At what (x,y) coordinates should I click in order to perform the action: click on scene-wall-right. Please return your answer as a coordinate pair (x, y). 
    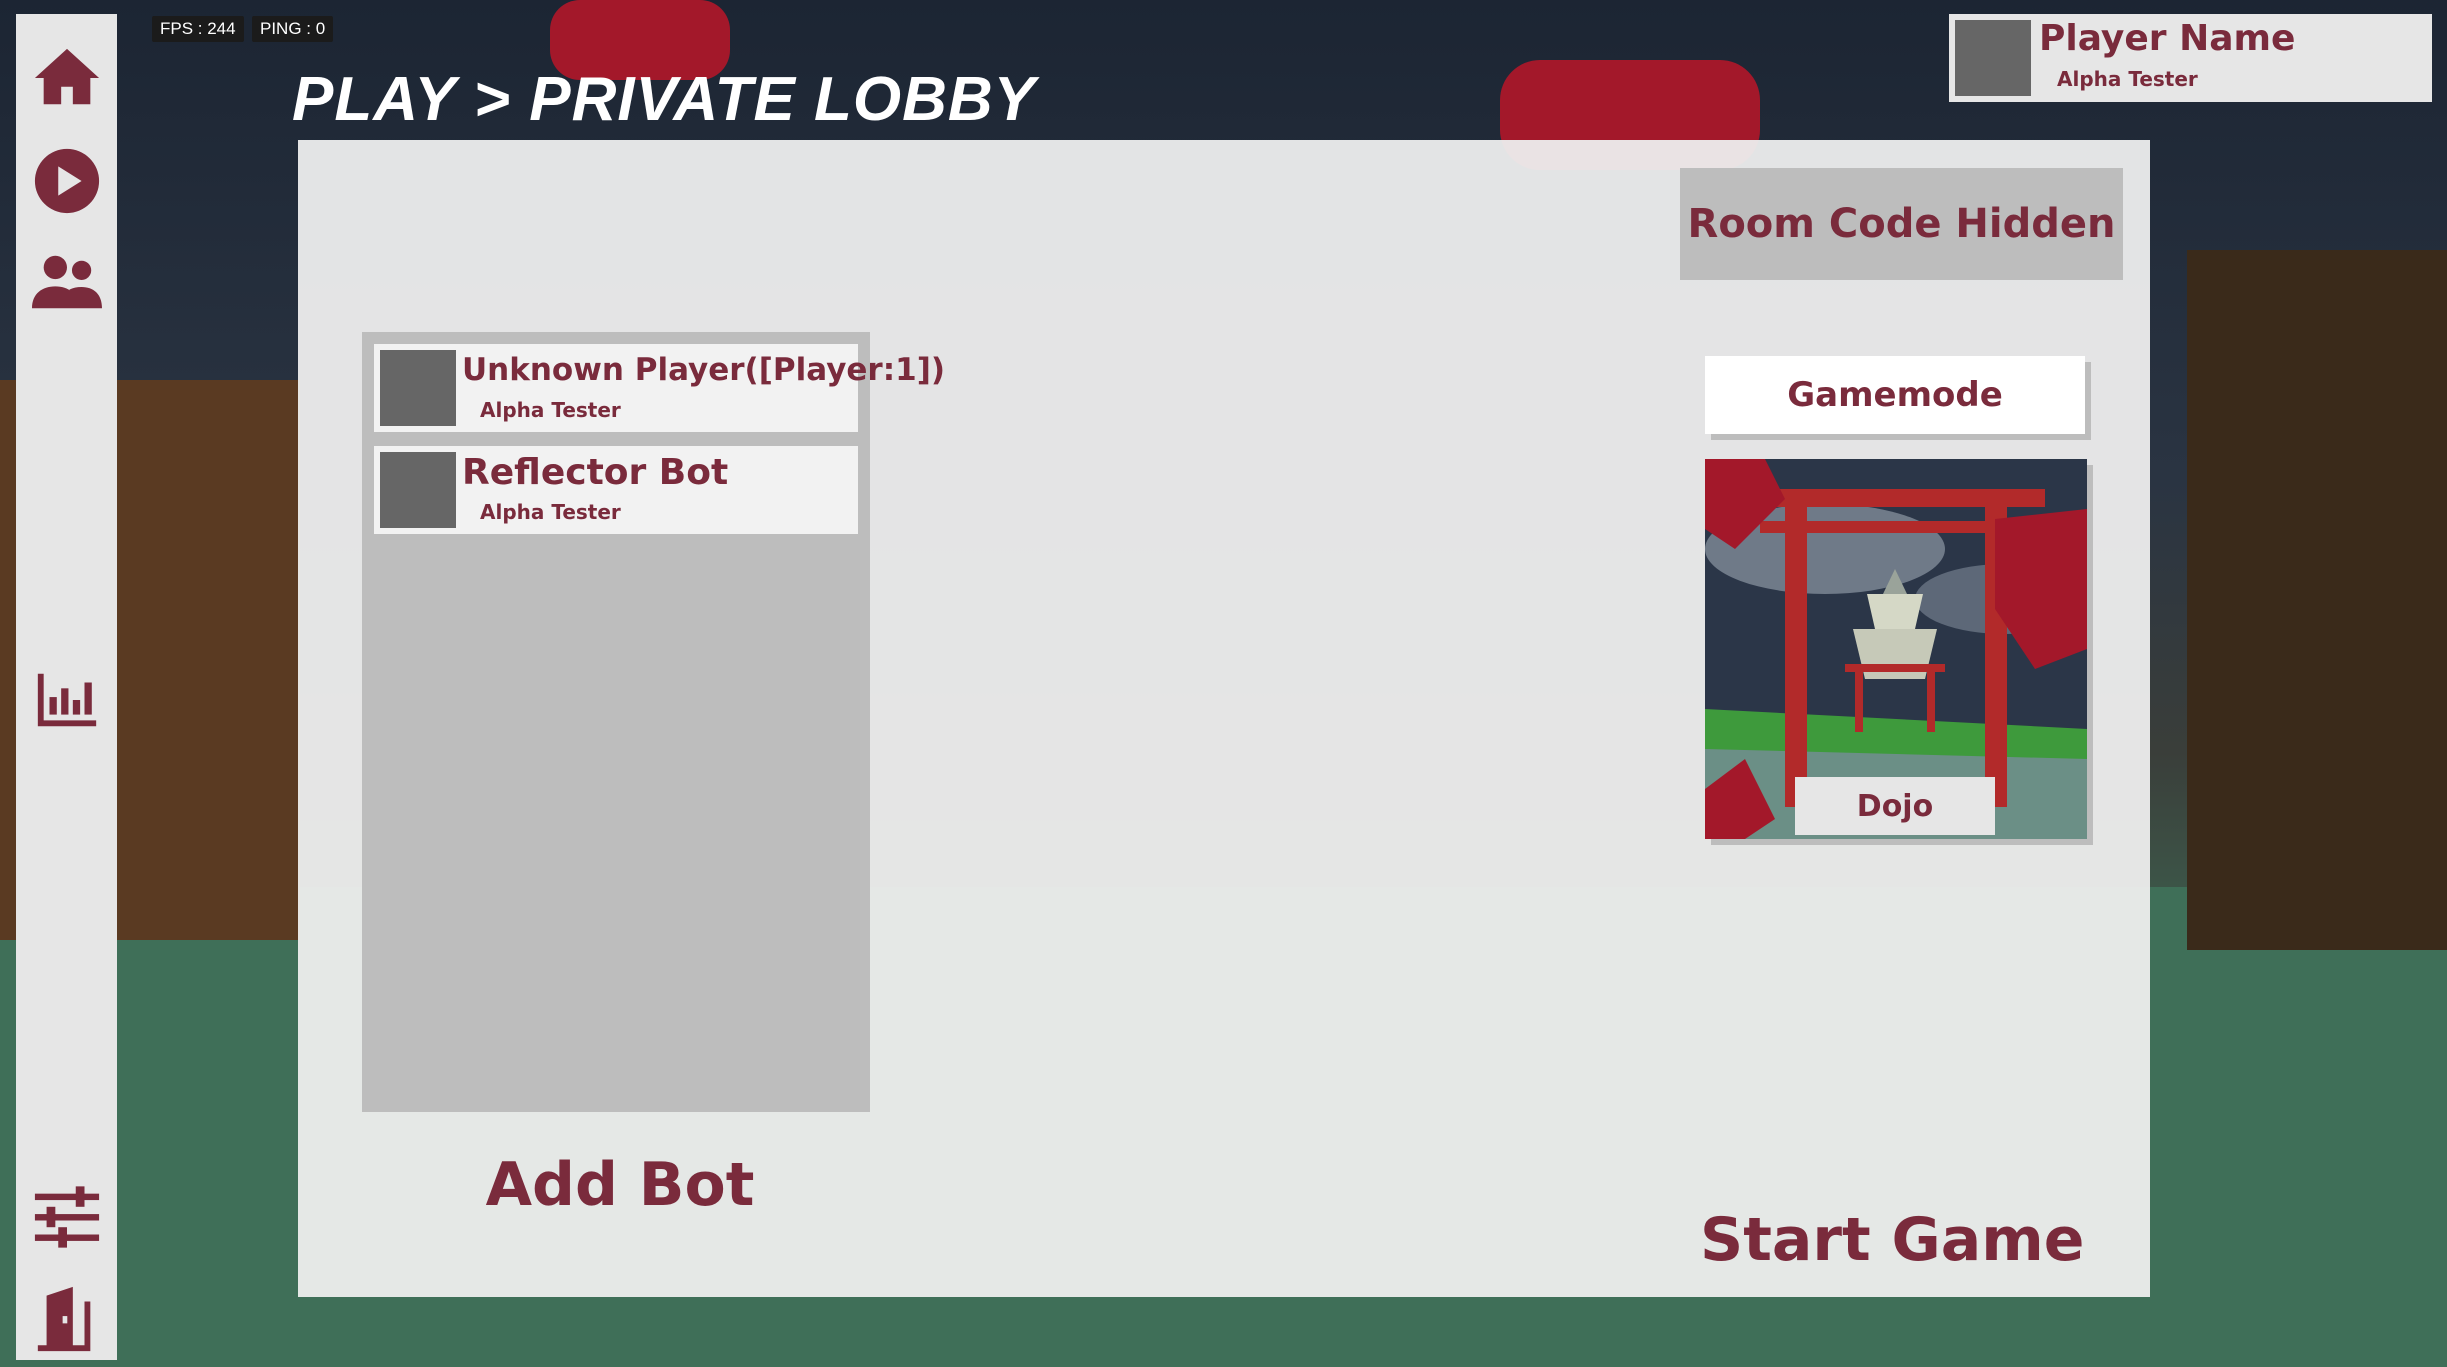
    Looking at the image, I should click on (2317, 600).